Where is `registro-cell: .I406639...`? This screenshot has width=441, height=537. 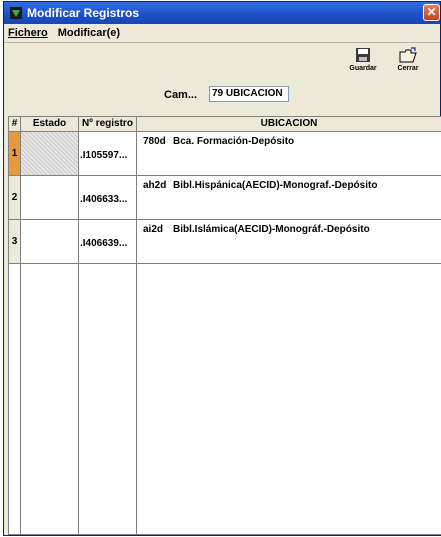 registro-cell: .I406639... is located at coordinates (108, 241).